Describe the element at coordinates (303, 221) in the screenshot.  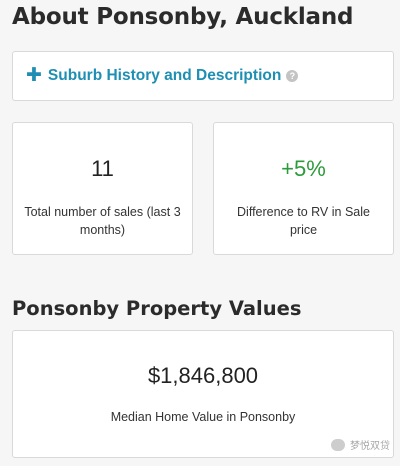
I see `rv-difference-label: Difference to RV in Sale price` at that location.